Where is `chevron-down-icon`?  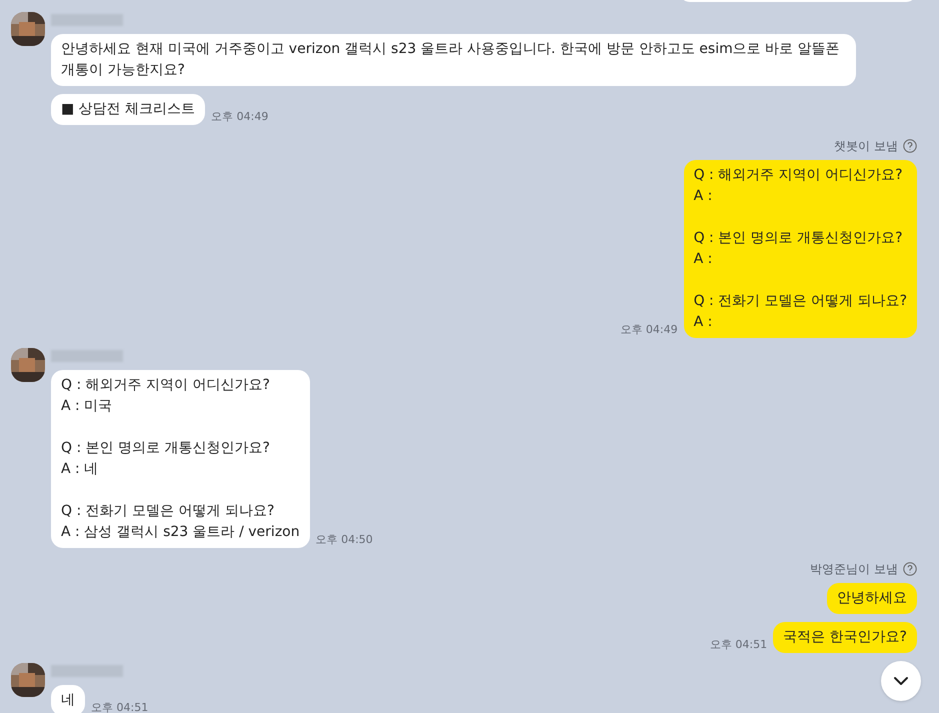 chevron-down-icon is located at coordinates (901, 681).